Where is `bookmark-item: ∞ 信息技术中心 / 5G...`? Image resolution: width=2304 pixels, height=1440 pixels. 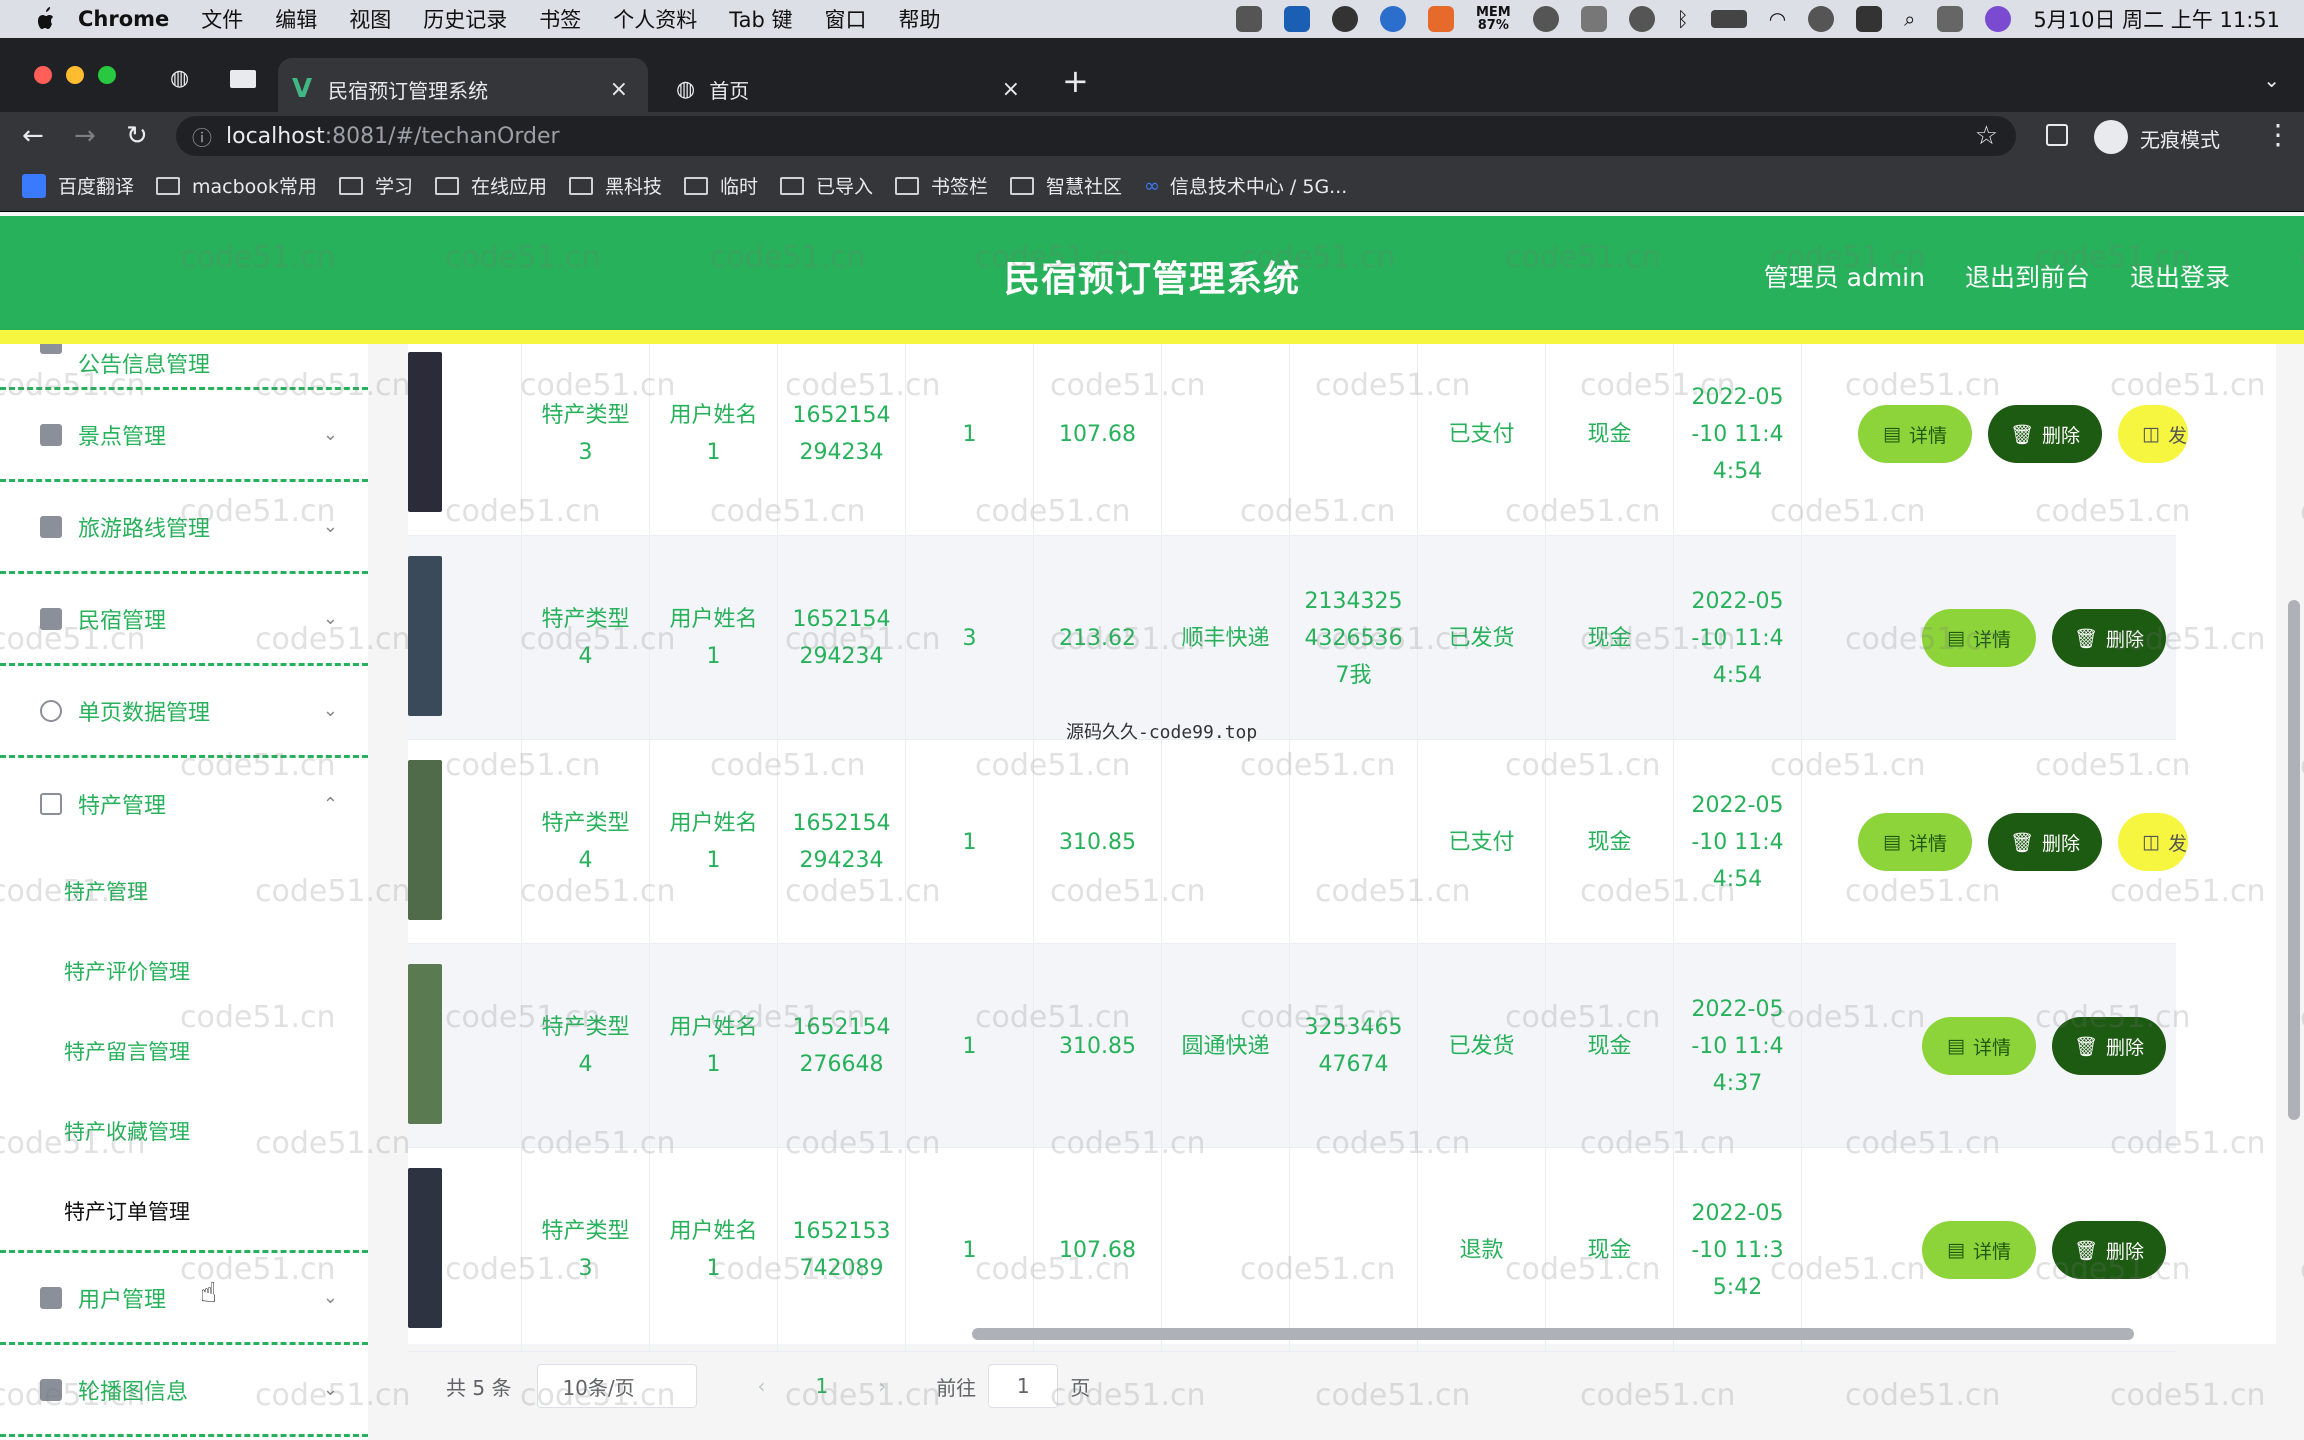 bookmark-item: ∞ 信息技术中心 / 5G... is located at coordinates (1245, 185).